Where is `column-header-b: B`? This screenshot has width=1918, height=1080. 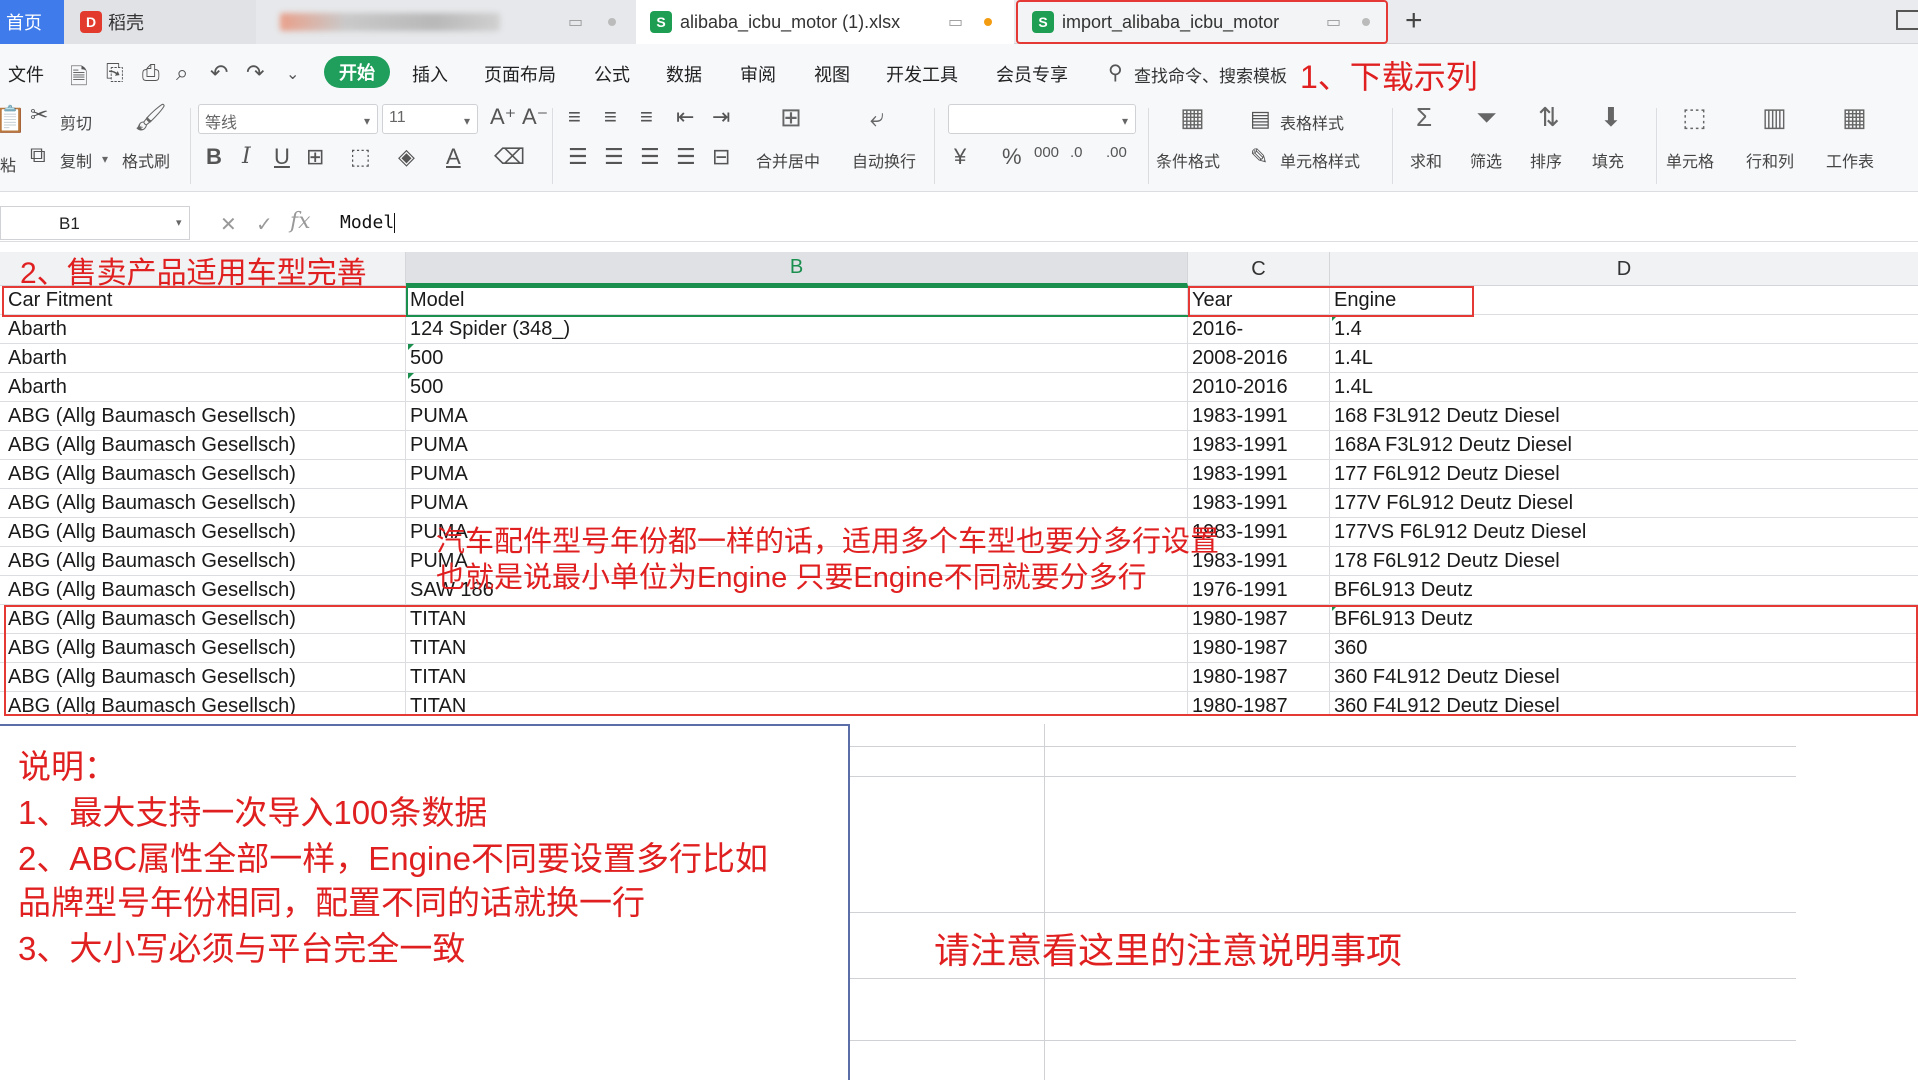 column-header-b: B is located at coordinates (797, 269).